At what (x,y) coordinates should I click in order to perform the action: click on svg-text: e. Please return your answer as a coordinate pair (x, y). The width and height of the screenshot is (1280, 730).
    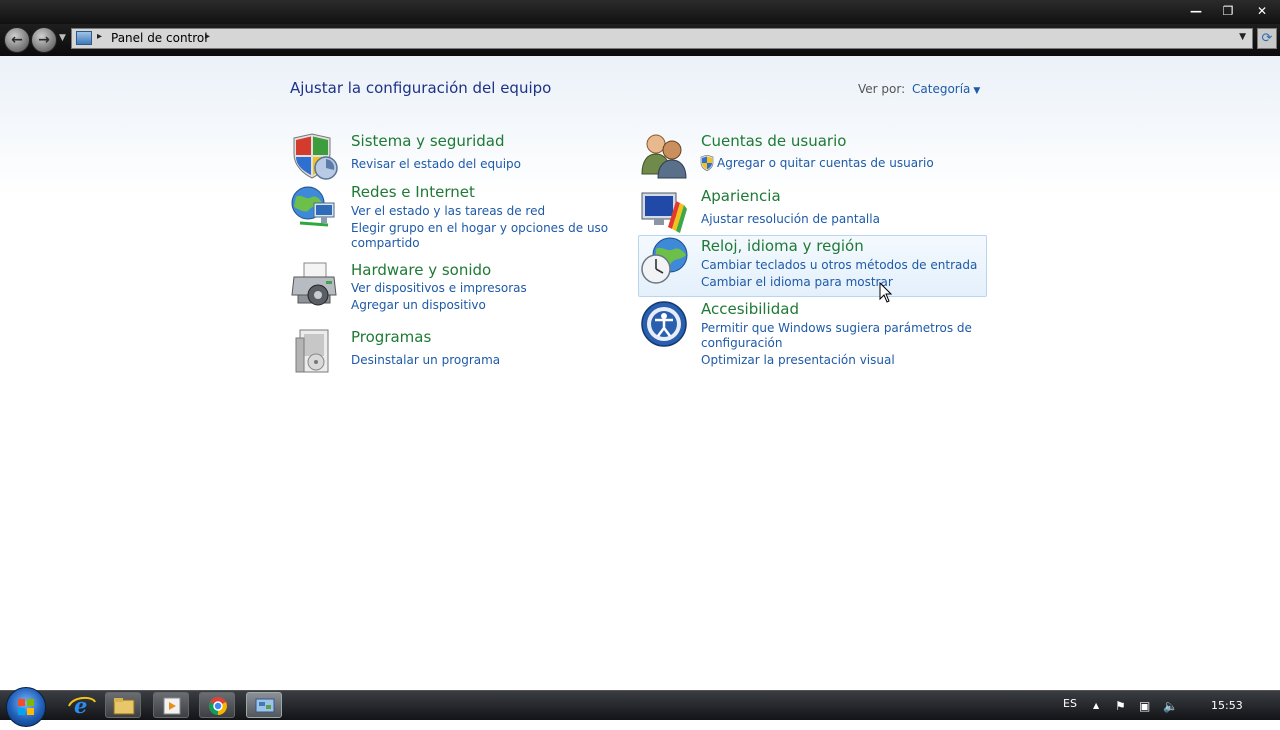
    Looking at the image, I should click on (80, 705).